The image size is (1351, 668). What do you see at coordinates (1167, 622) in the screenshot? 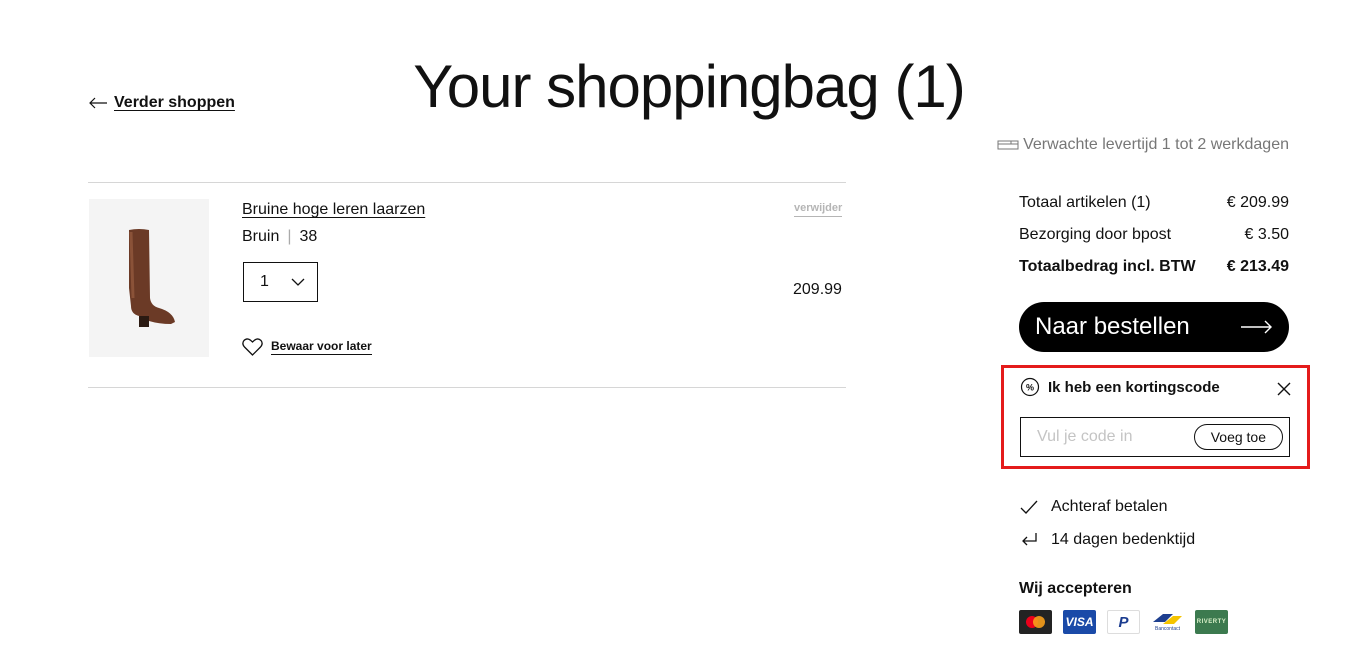
I see `bancontact-logo: Bancontact` at bounding box center [1167, 622].